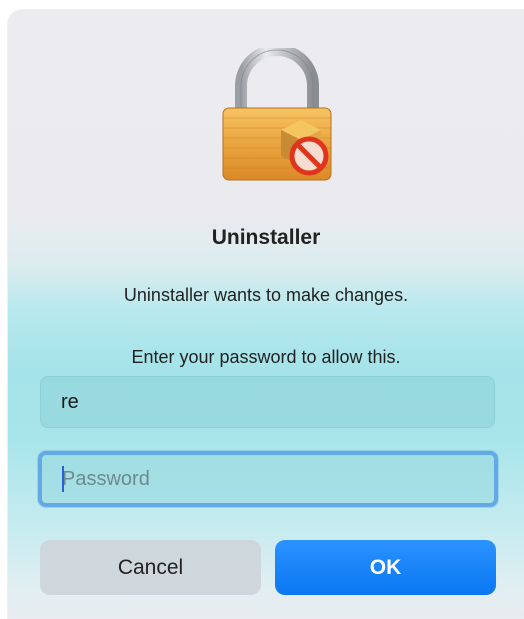 This screenshot has width=524, height=619. What do you see at coordinates (385, 567) in the screenshot?
I see `ok-button: OK` at bounding box center [385, 567].